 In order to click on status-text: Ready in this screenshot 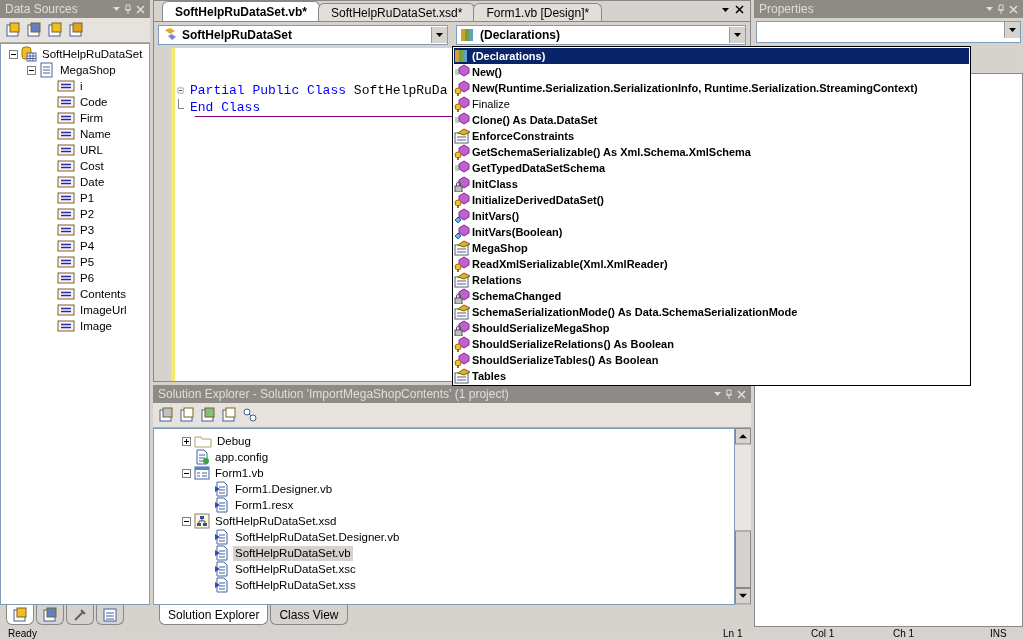, I will do `click(22, 633)`.